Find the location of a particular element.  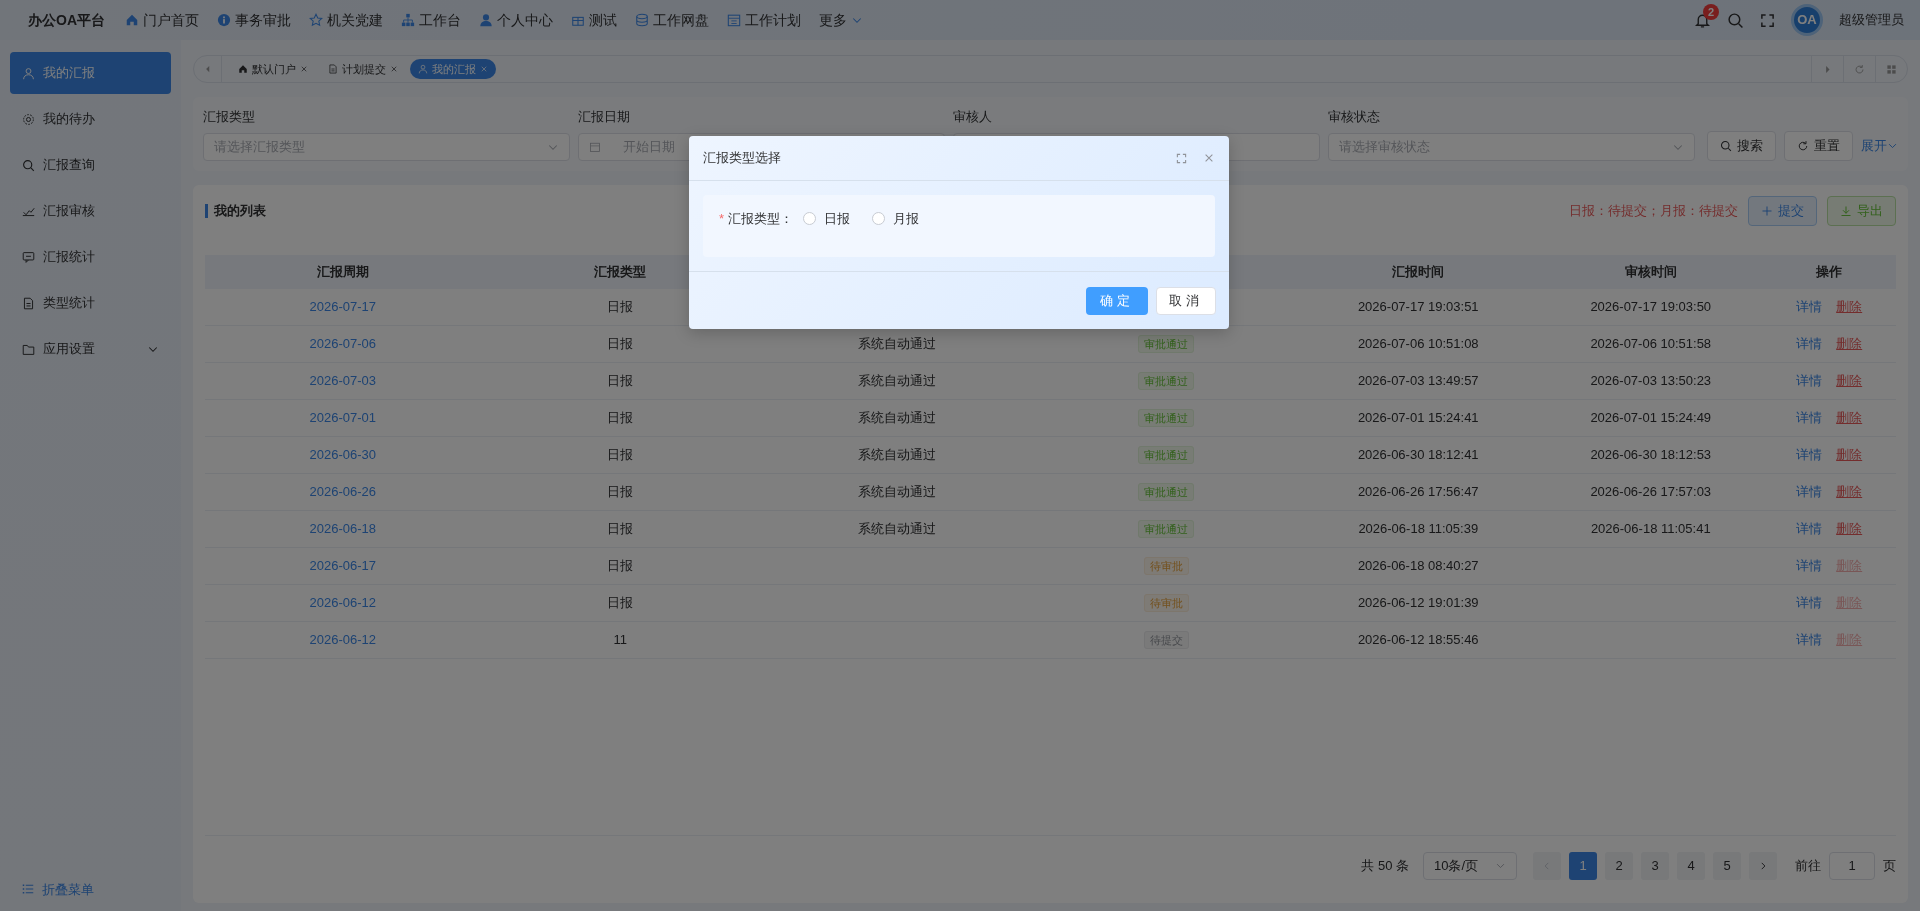

search-button: 搜索 is located at coordinates (1741, 145).